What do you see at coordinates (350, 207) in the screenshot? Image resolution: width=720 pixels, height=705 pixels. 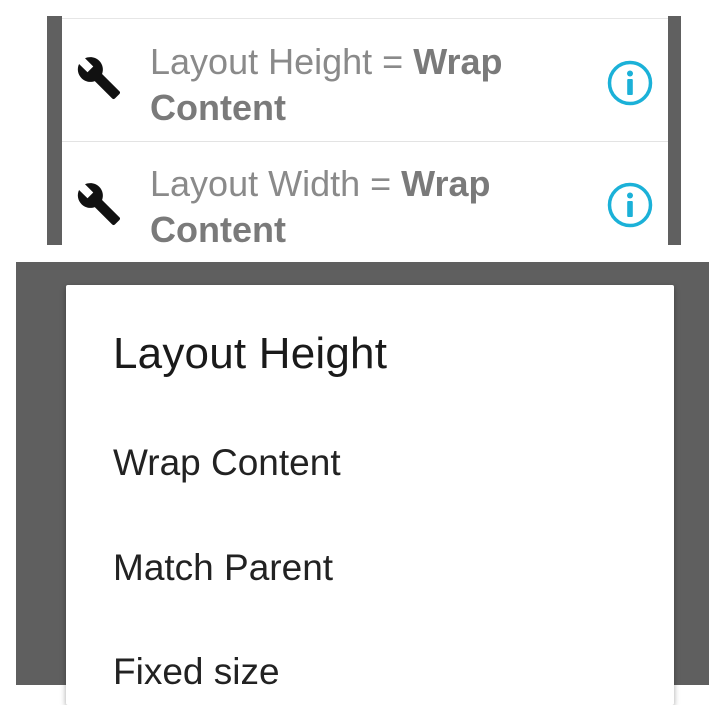 I see `property-text: Layout Width = Wrap Content` at bounding box center [350, 207].